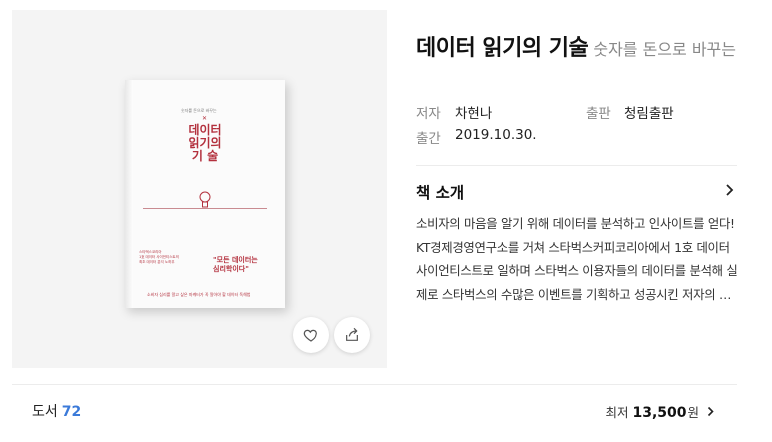 The width and height of the screenshot is (772, 442). I want to click on cover-title-line: 기 술, so click(205, 156).